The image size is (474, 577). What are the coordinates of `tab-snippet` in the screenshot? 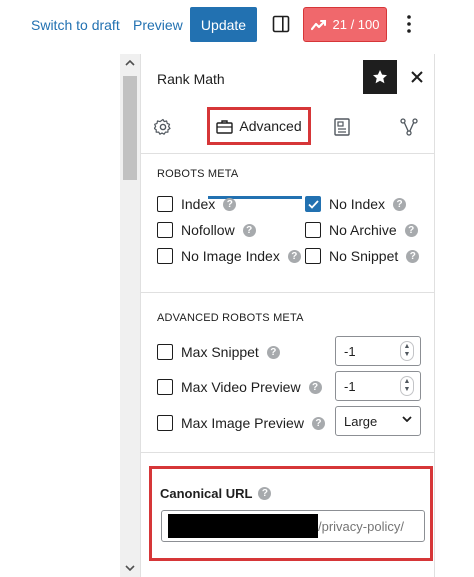 It's located at (342, 127).